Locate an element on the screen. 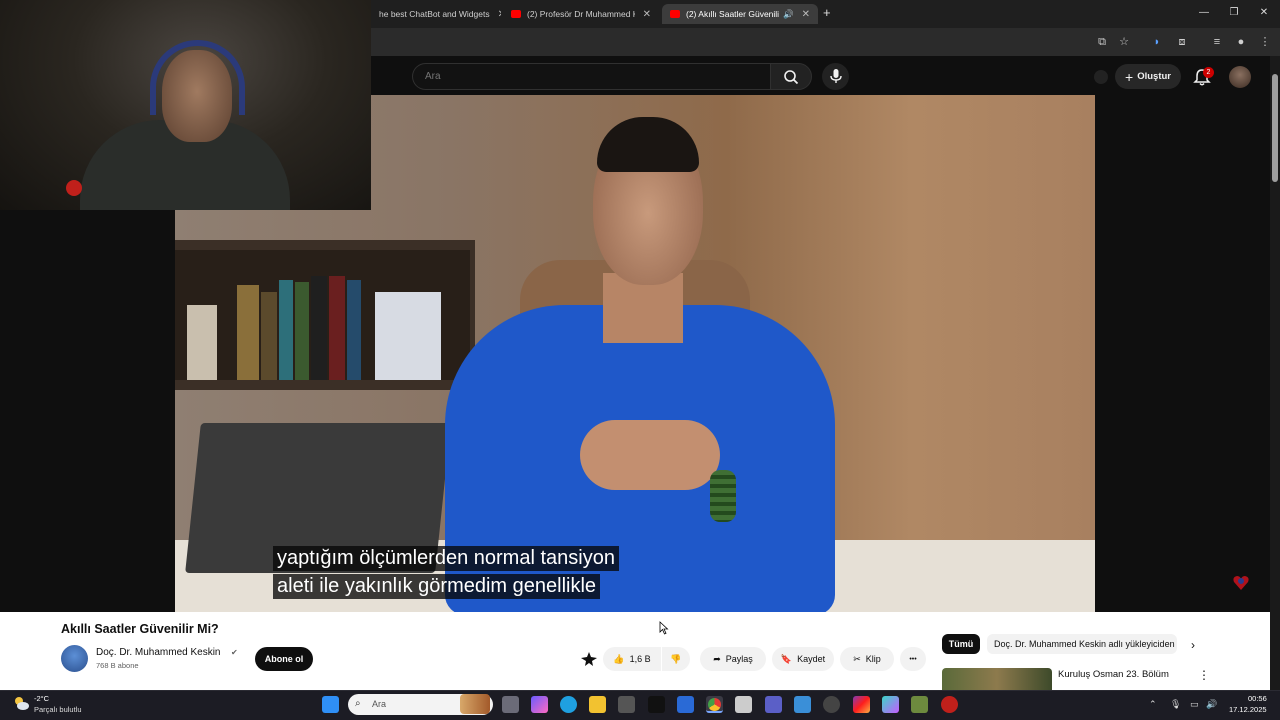  youtube-favicon-icon is located at coordinates (516, 14).